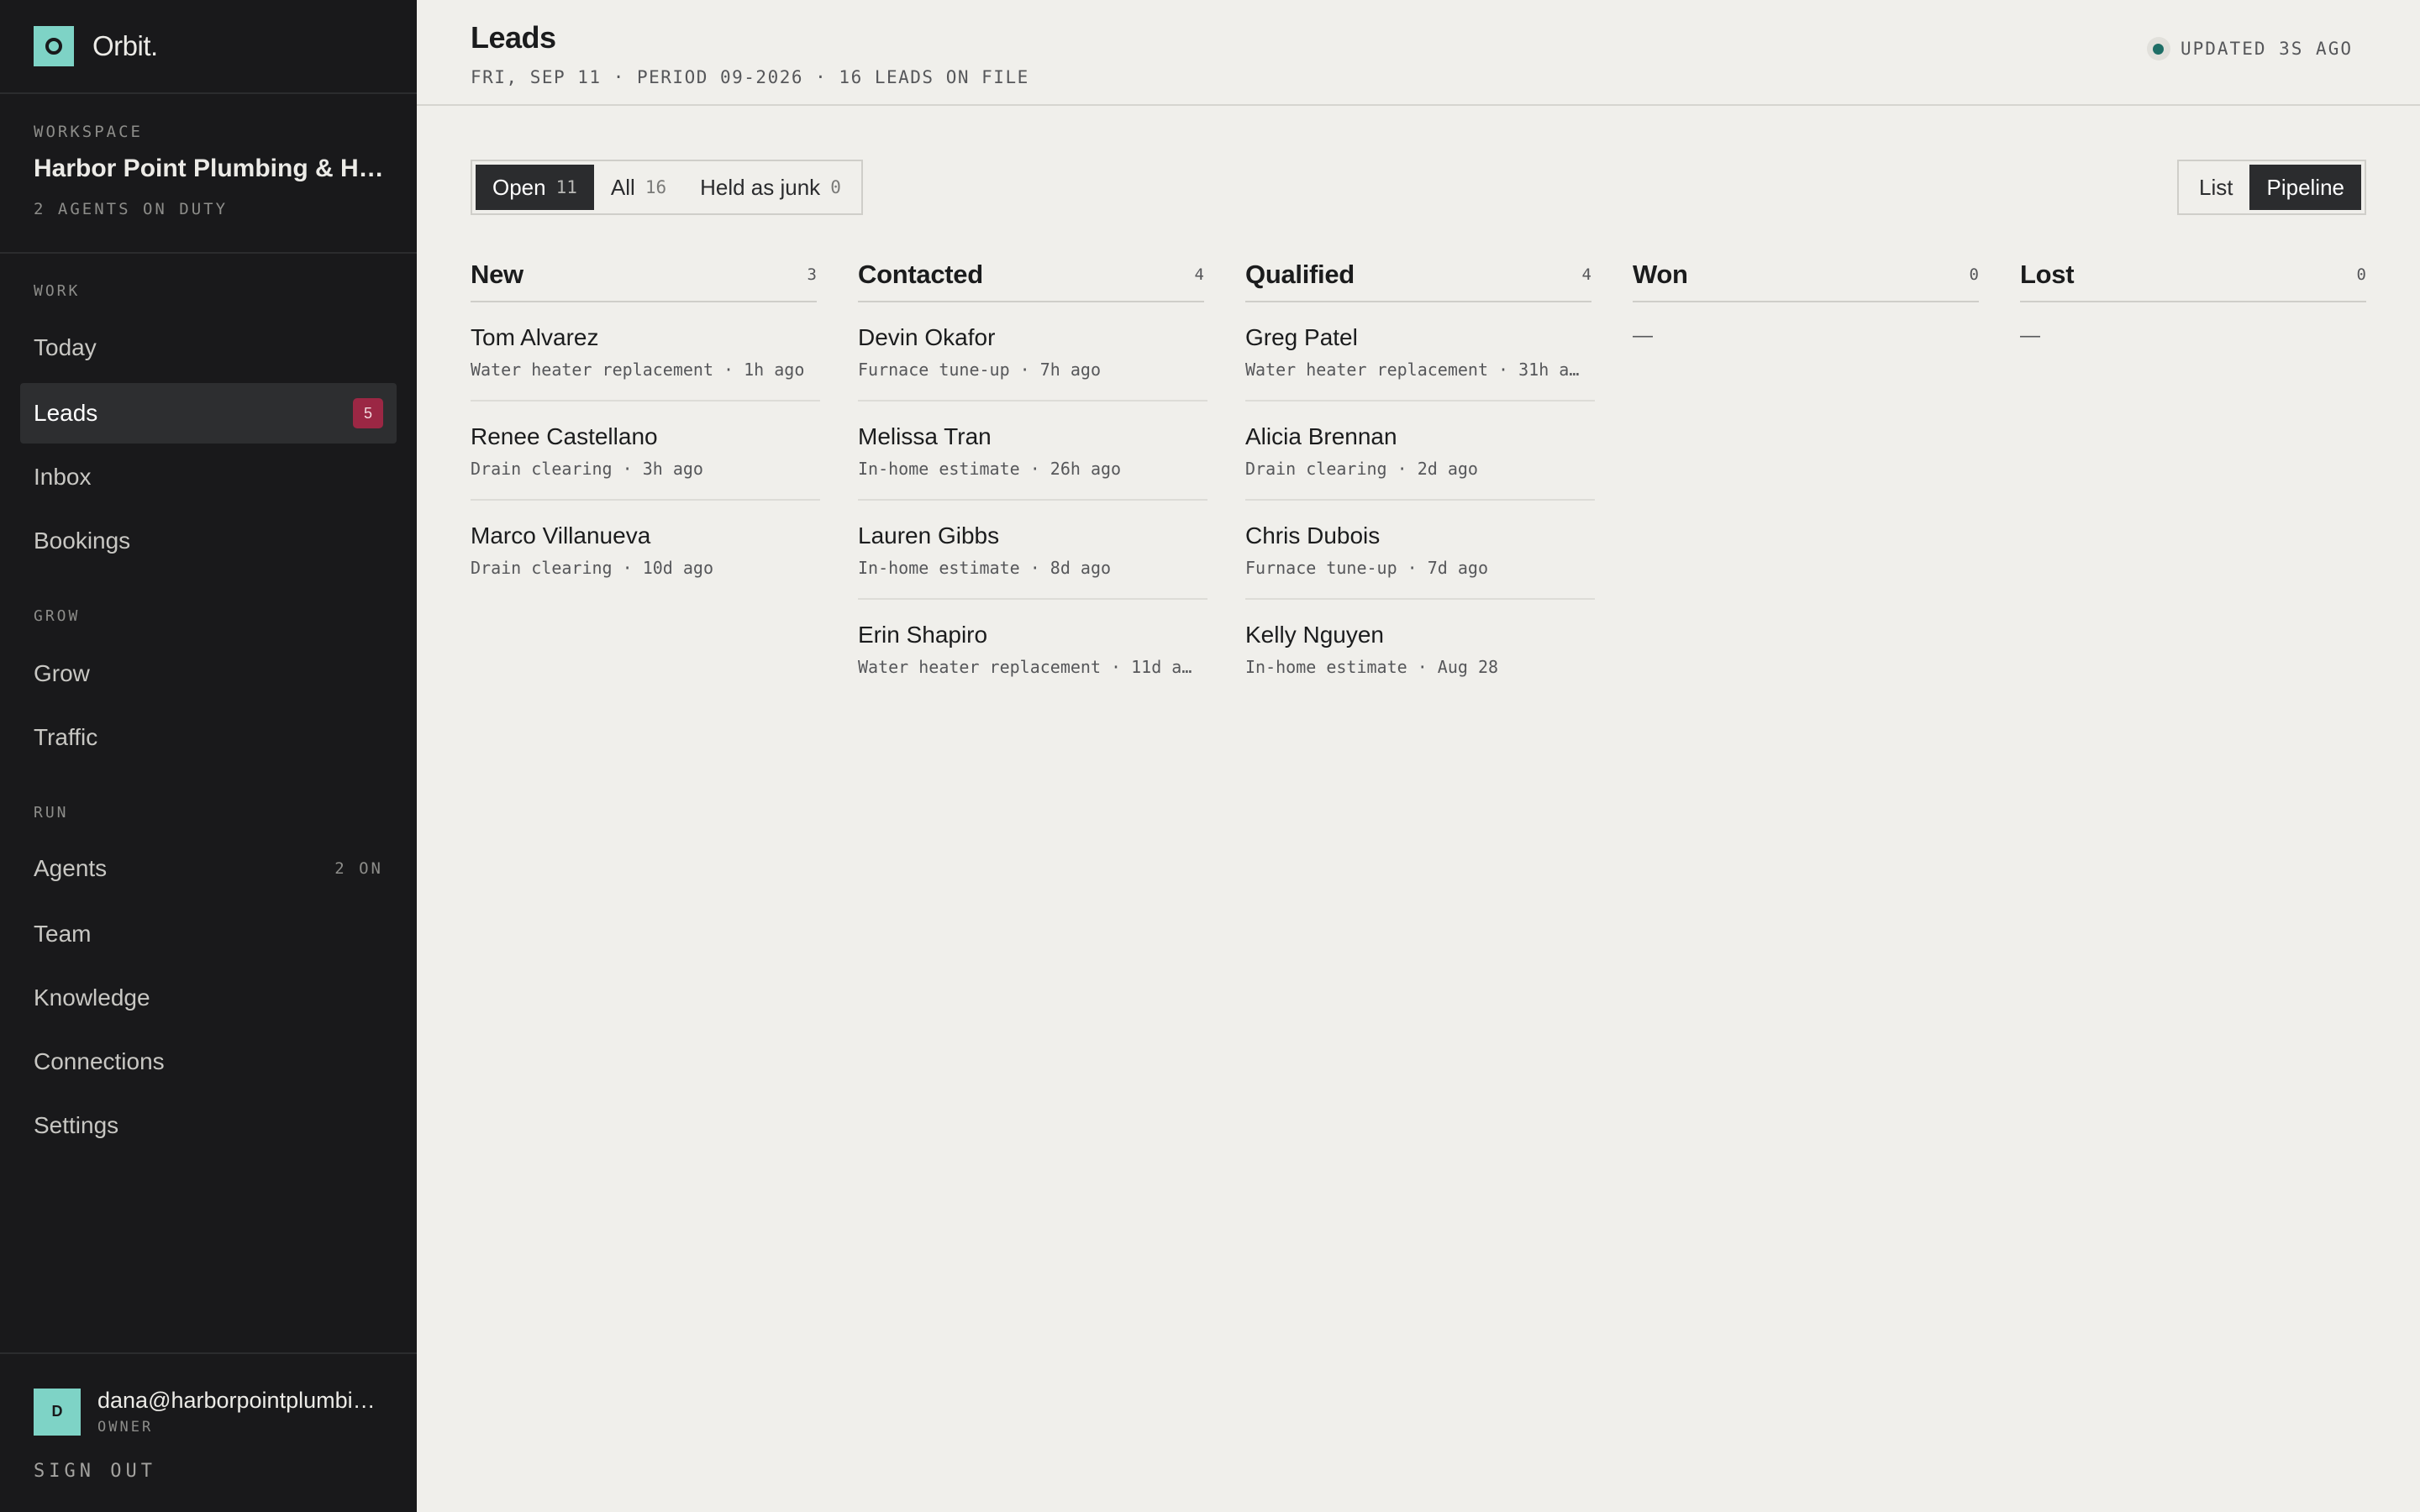  What do you see at coordinates (1420, 451) in the screenshot?
I see `lead-card: Alicia Brennan Drain clearing · 2d ago` at bounding box center [1420, 451].